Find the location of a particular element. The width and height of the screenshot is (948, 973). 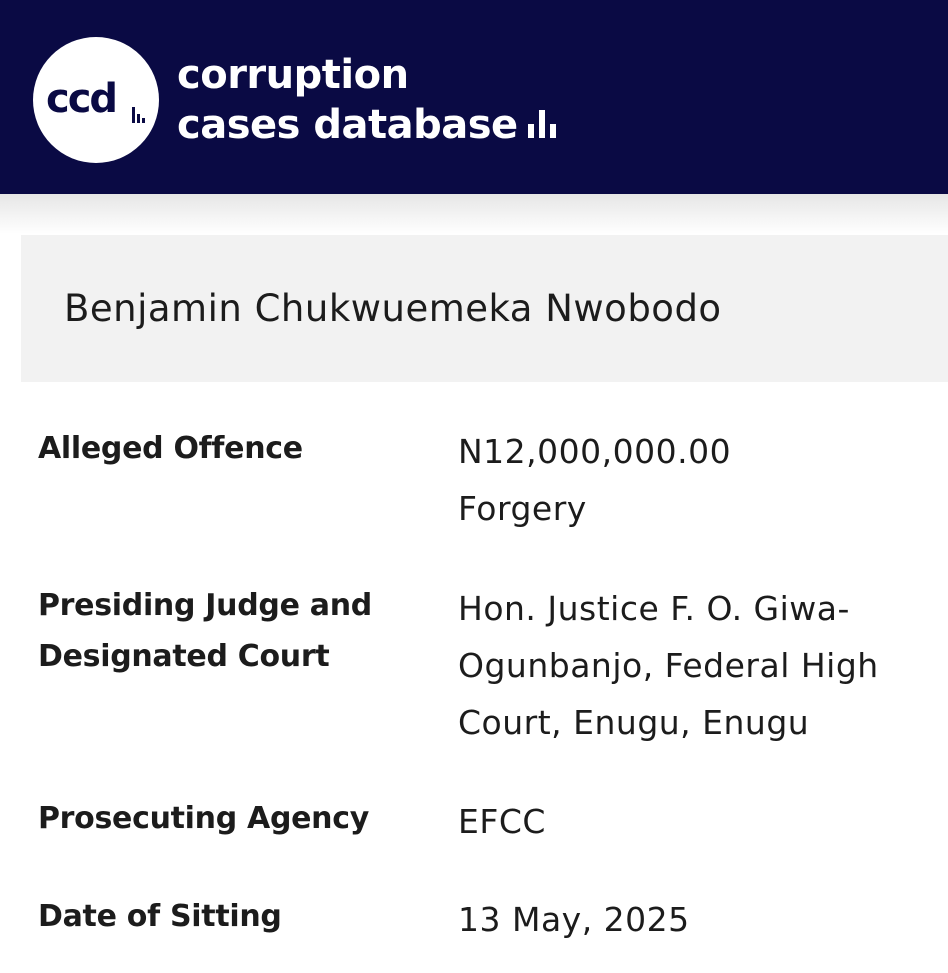

offence-amount: N12,000,000.00 is located at coordinates (595, 451).